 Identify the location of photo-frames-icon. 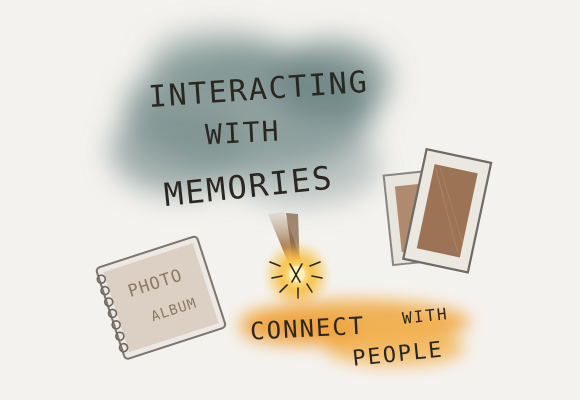
(437, 210).